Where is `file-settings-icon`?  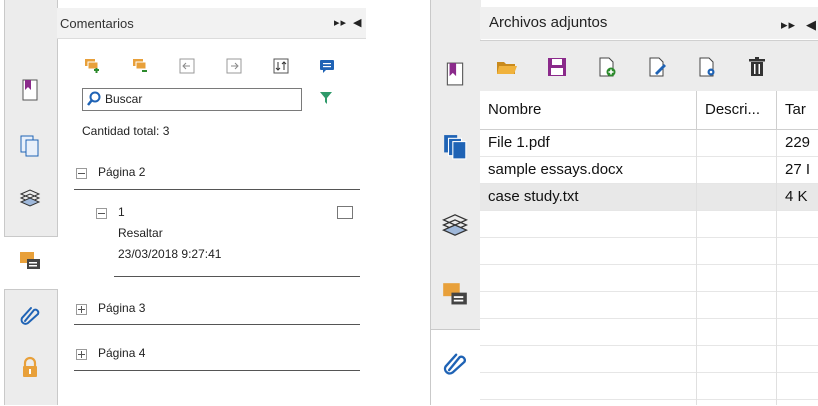
file-settings-icon is located at coordinates (707, 67).